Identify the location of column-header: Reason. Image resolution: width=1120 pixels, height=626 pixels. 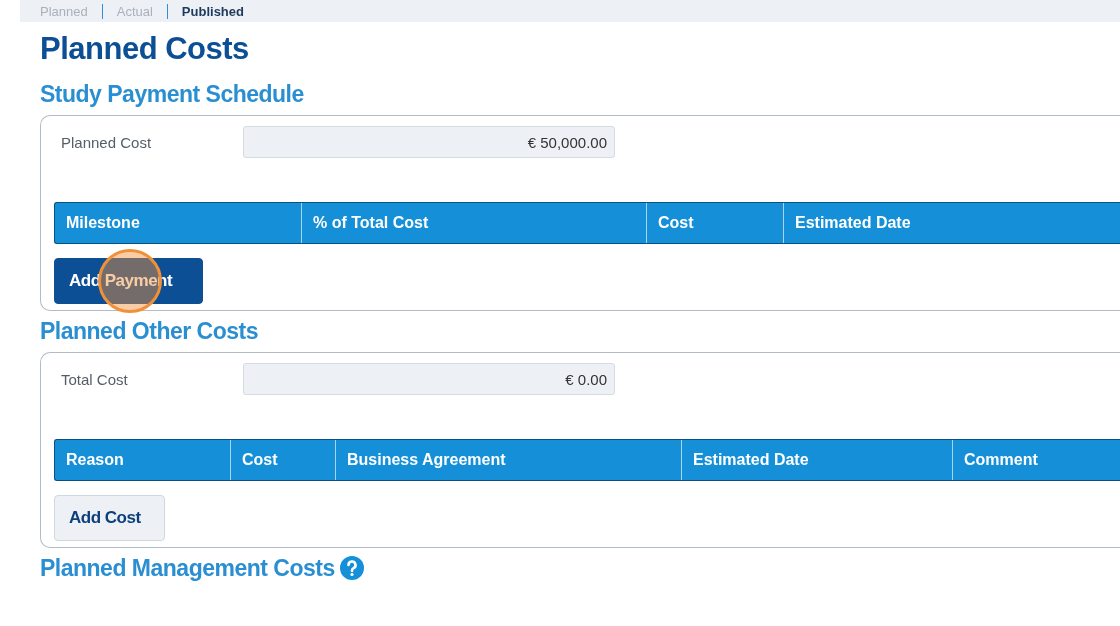
(142, 460).